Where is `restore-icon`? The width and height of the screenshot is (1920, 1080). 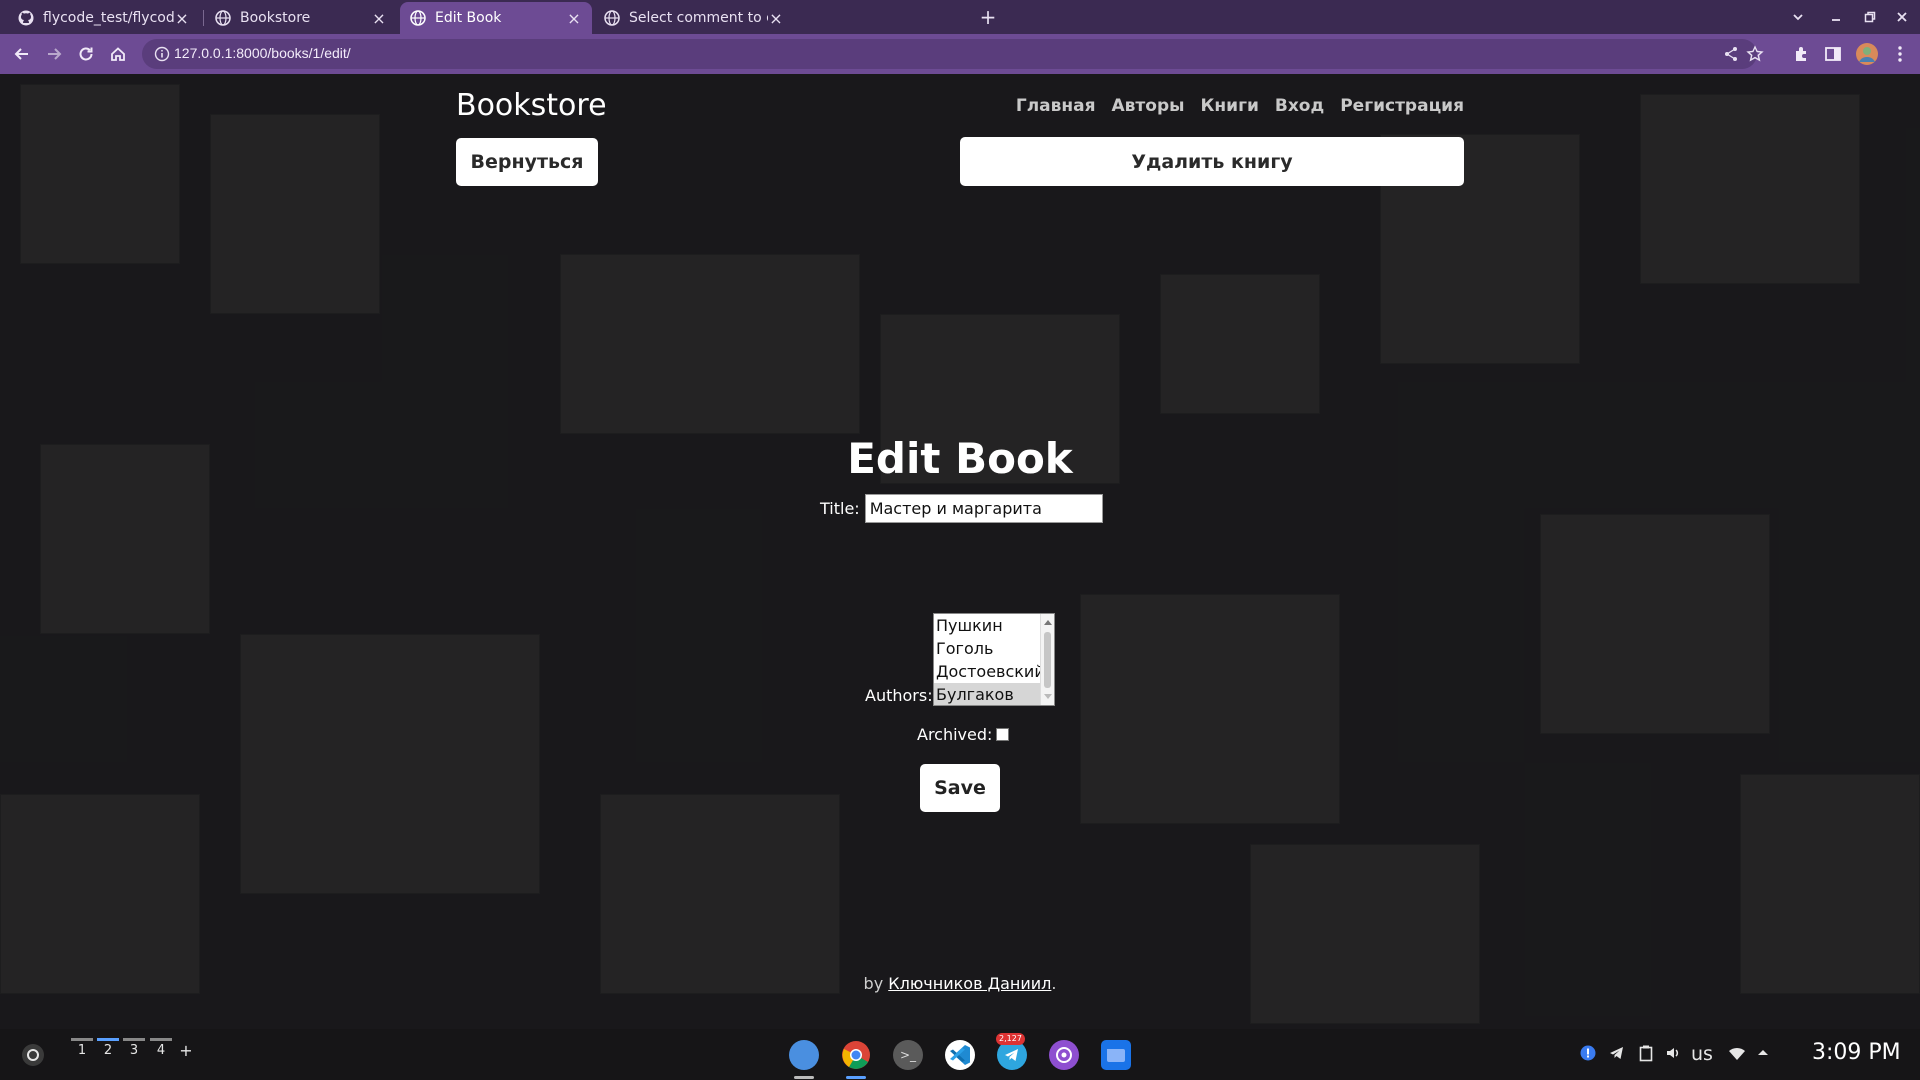 restore-icon is located at coordinates (1870, 17).